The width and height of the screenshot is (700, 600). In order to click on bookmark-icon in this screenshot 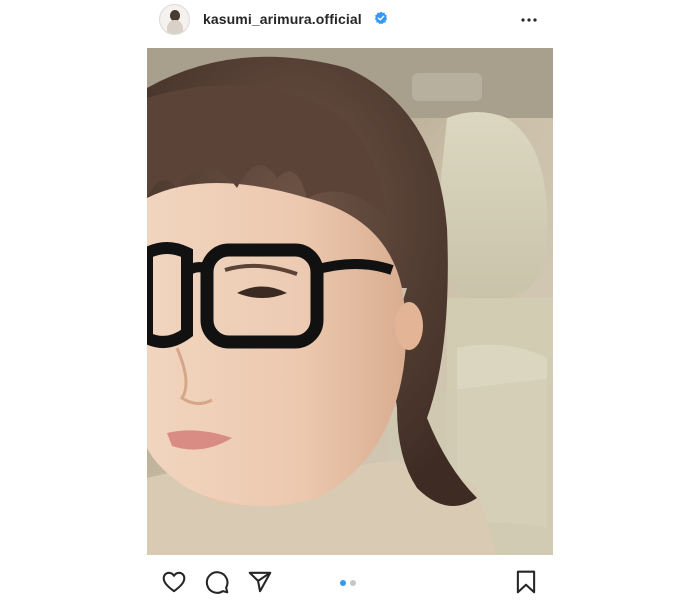, I will do `click(526, 582)`.